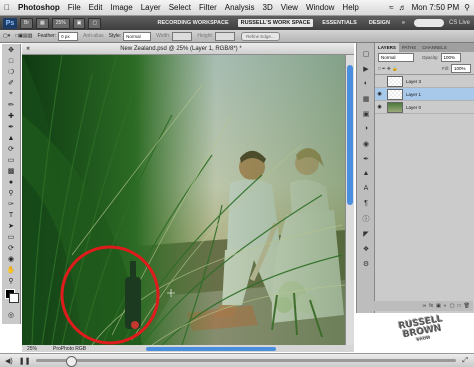  What do you see at coordinates (459, 23) in the screenshot?
I see `cs-live-button: CS Live` at bounding box center [459, 23].